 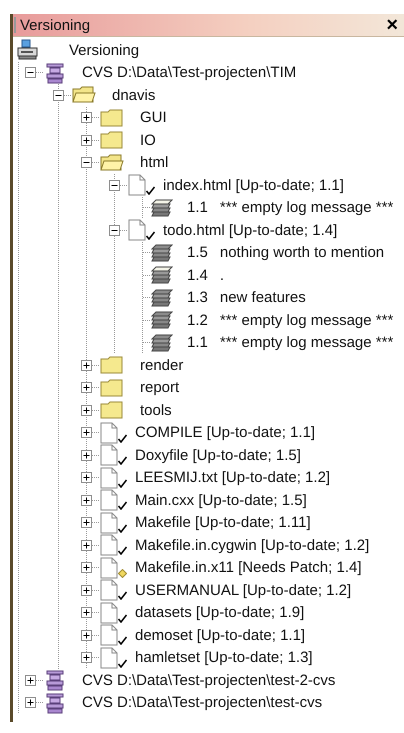 I want to click on close-button: ×, so click(x=392, y=25).